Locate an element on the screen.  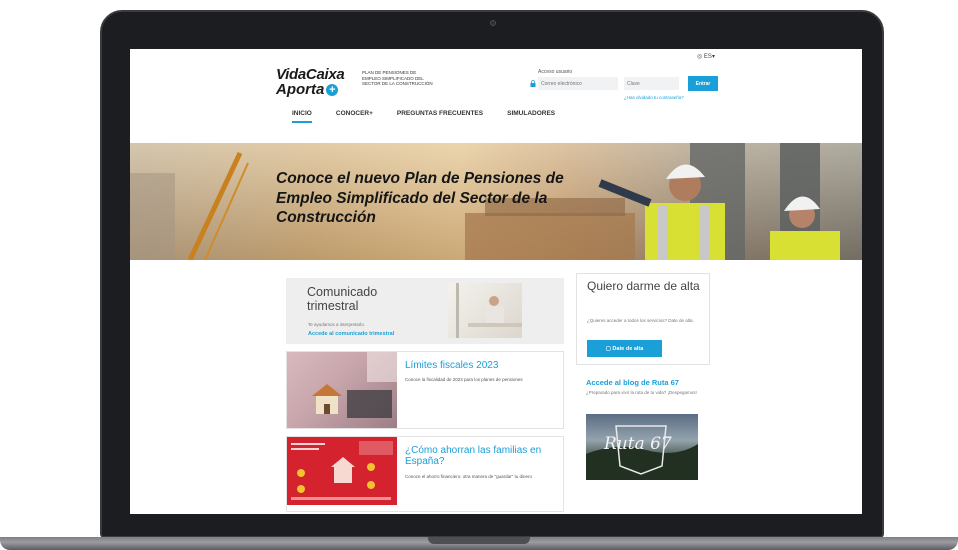
blog-image: Ruta 67 is located at coordinates (642, 447).